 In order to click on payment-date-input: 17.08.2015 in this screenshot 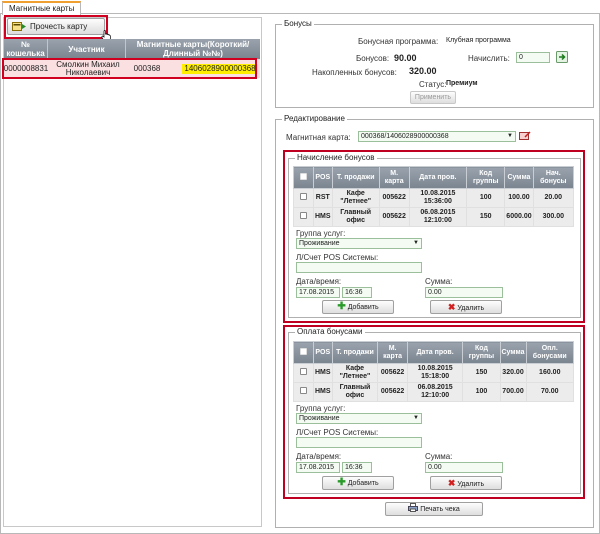, I will do `click(318, 467)`.